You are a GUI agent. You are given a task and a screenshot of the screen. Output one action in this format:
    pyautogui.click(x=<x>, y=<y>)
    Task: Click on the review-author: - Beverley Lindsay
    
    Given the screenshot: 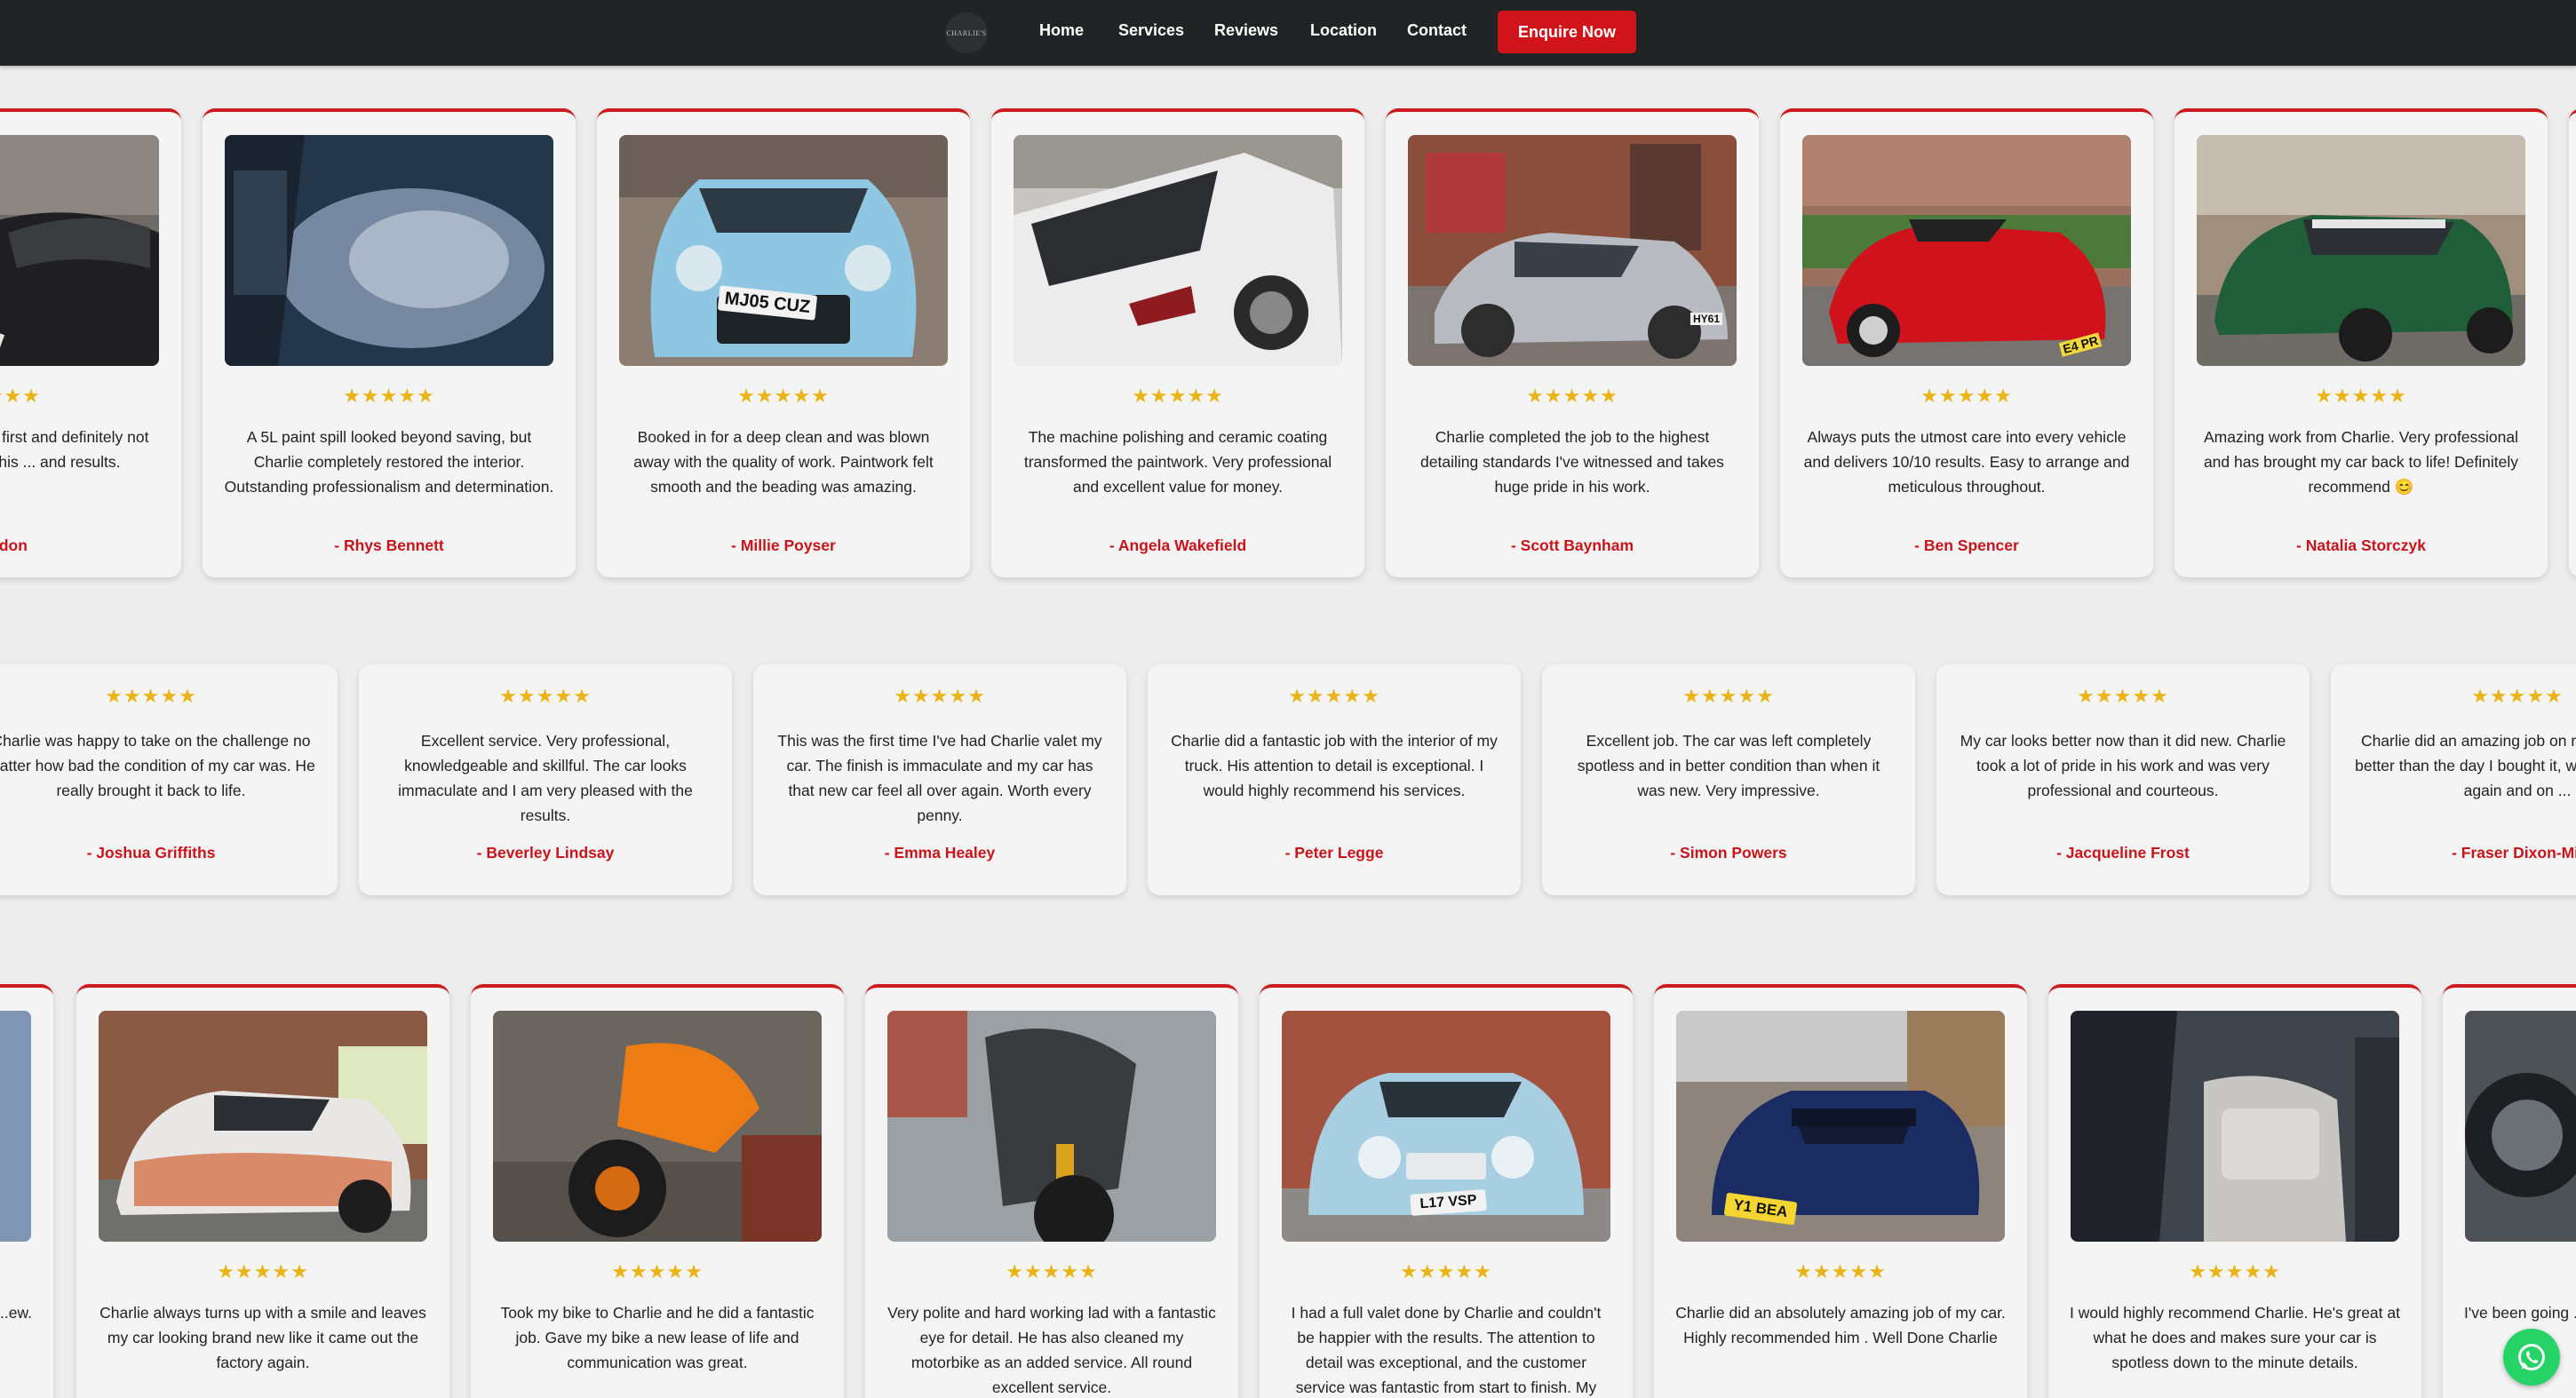 What is the action you would take?
    pyautogui.click(x=545, y=853)
    